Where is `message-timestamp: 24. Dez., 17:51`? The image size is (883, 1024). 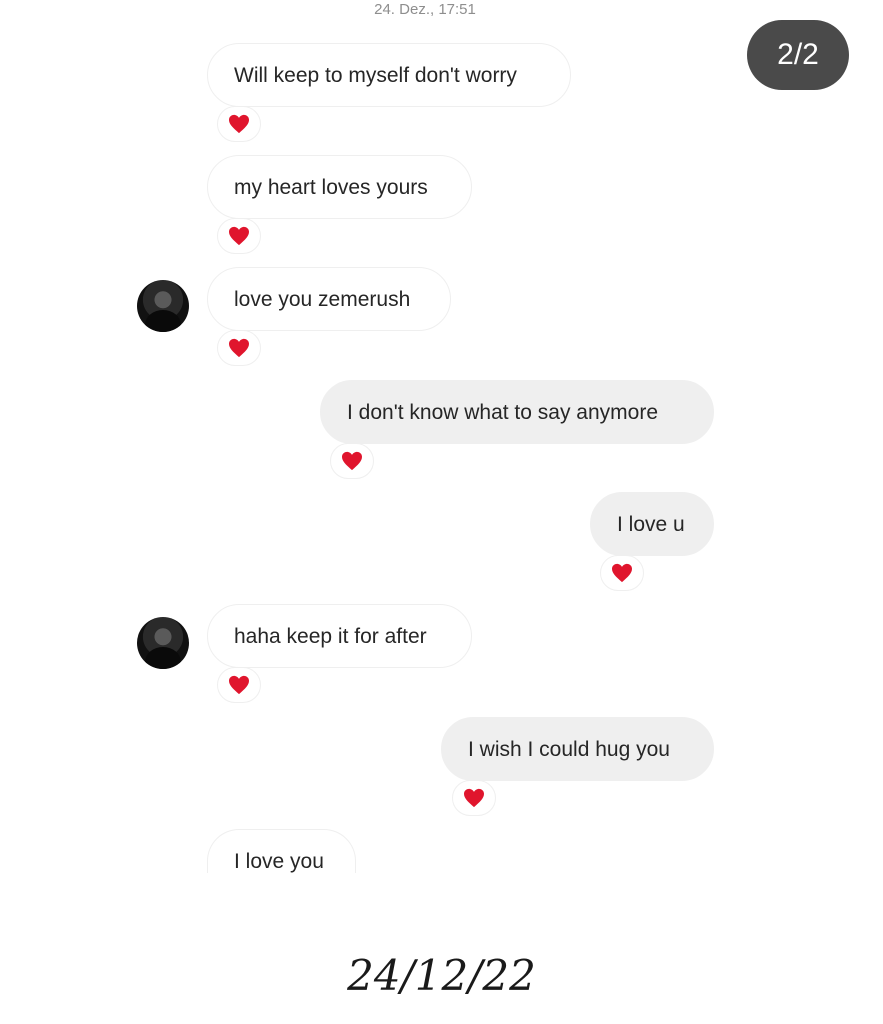
message-timestamp: 24. Dez., 17:51 is located at coordinates (425, 9).